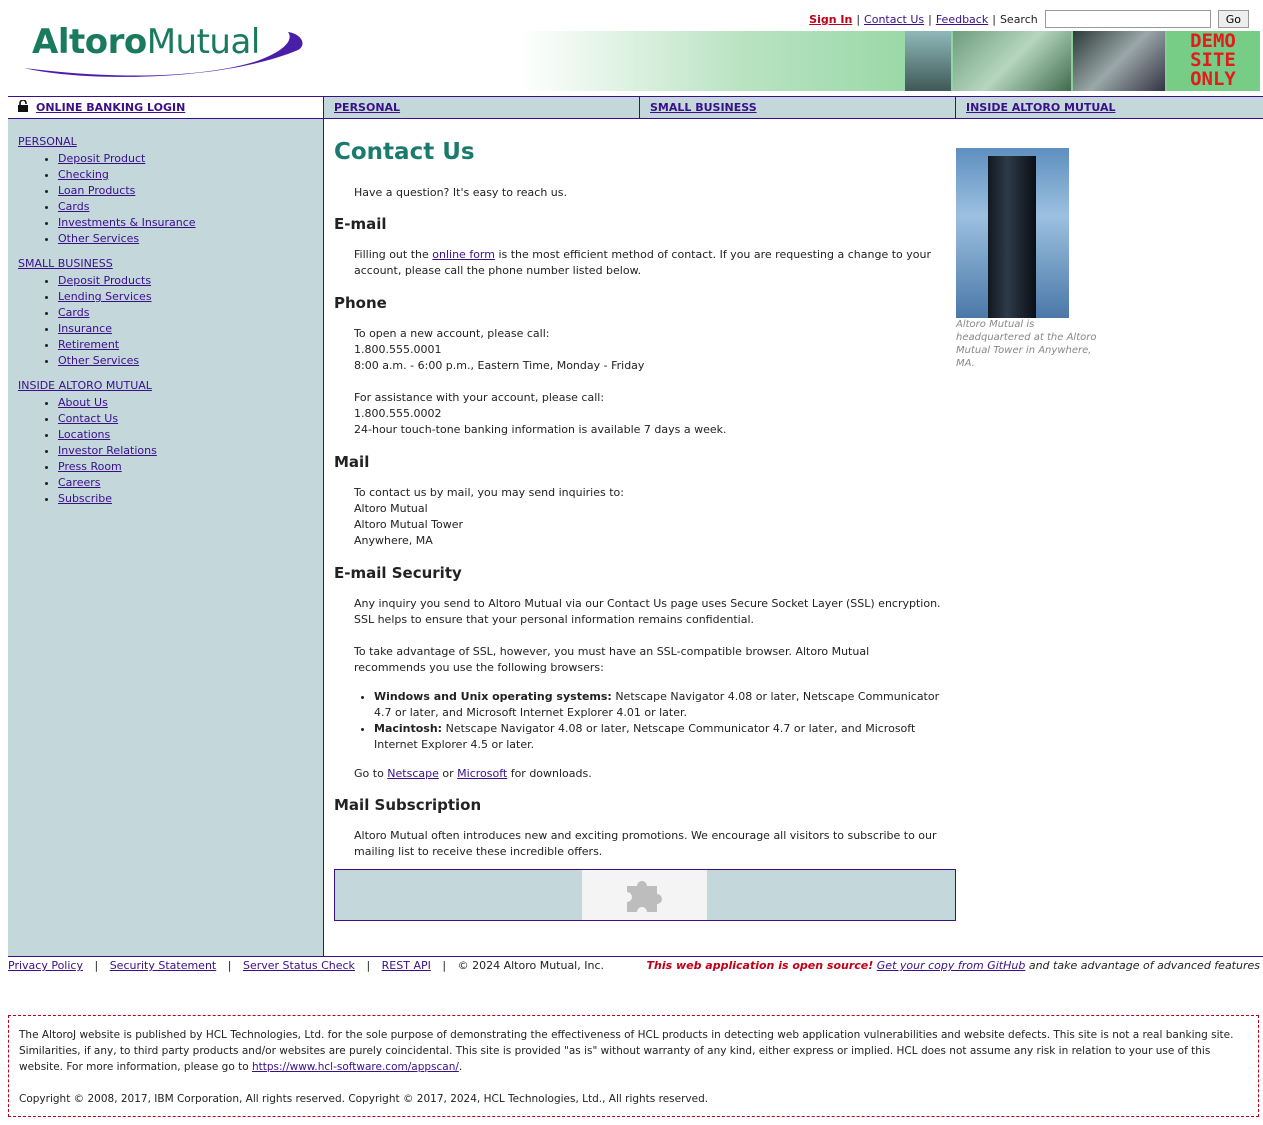 This screenshot has height=1125, width=1263. What do you see at coordinates (413, 773) in the screenshot?
I see `netscape-link: Netscape` at bounding box center [413, 773].